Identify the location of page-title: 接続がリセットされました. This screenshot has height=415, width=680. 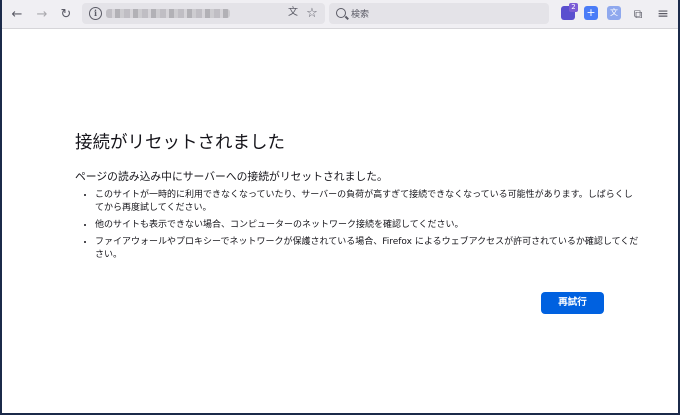
(180, 143).